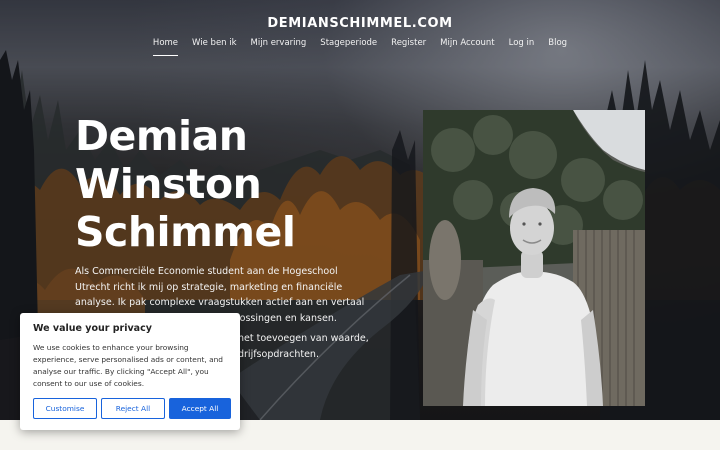 This screenshot has width=720, height=450. I want to click on hero-intro-text-tail: oplossingen en kansen., so click(281, 318).